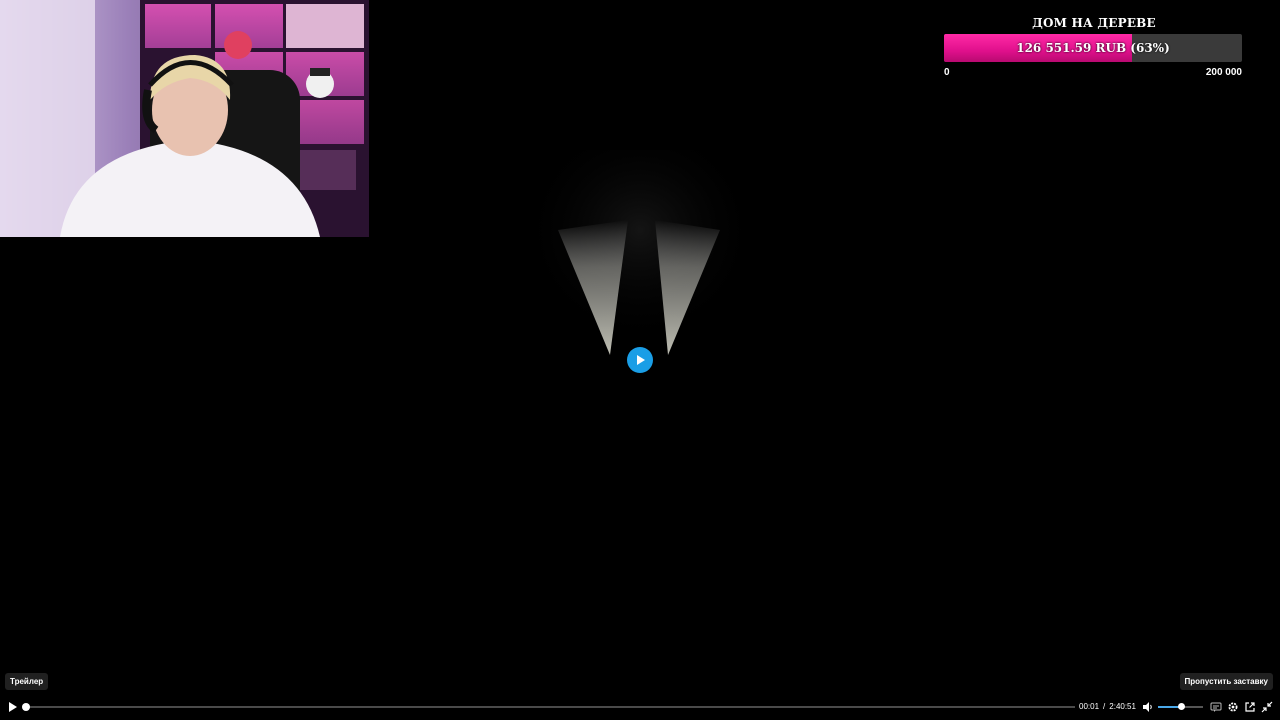  Describe the element at coordinates (1089, 706) in the screenshot. I see `current-time: 00:01` at that location.